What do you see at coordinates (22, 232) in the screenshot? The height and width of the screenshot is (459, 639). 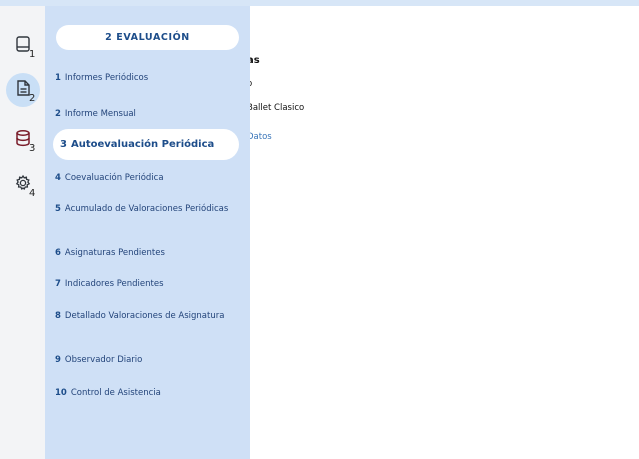 I see `left-rail: 1 2 3 4` at bounding box center [22, 232].